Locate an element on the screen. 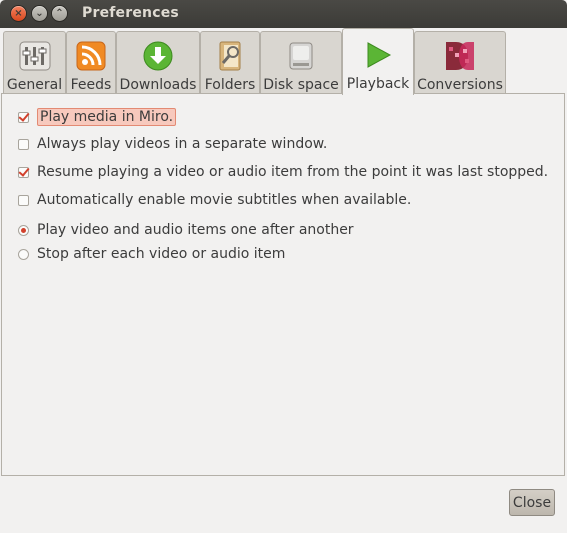 The image size is (567, 533). window-close-icon: × is located at coordinates (18, 13).